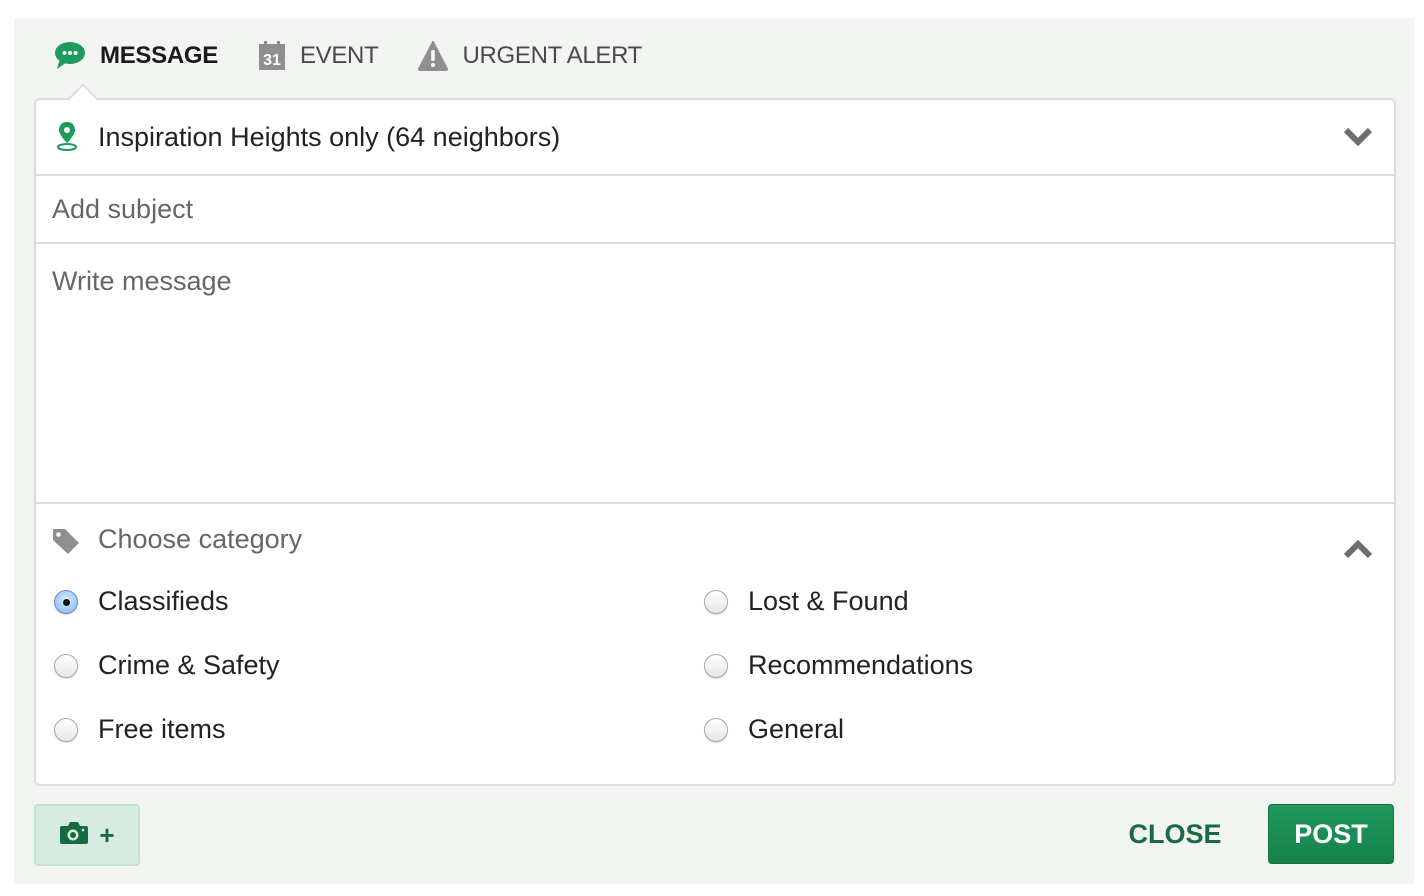 This screenshot has width=1424, height=896. I want to click on category-option-classifieds: Classifieds, so click(141, 601).